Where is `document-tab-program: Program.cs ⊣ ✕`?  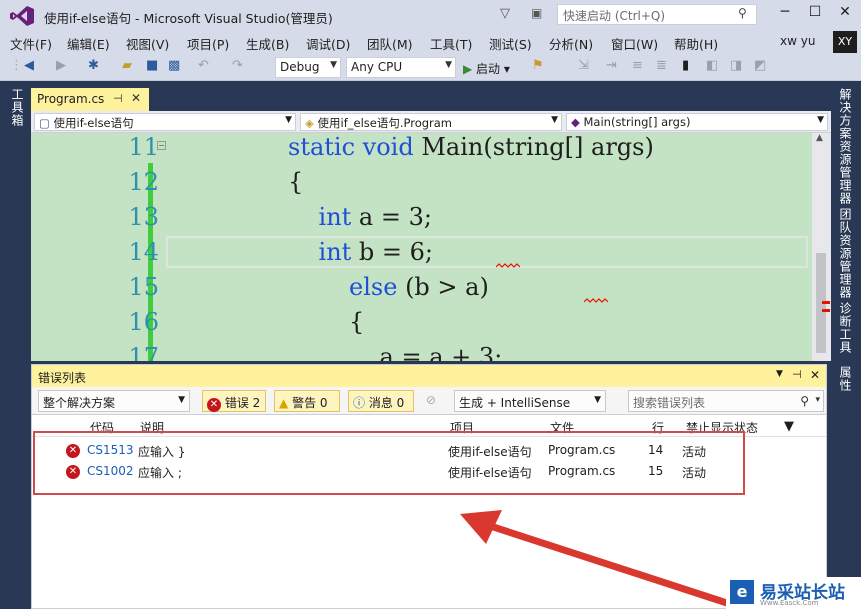 document-tab-program: Program.cs ⊣ ✕ is located at coordinates (90, 99).